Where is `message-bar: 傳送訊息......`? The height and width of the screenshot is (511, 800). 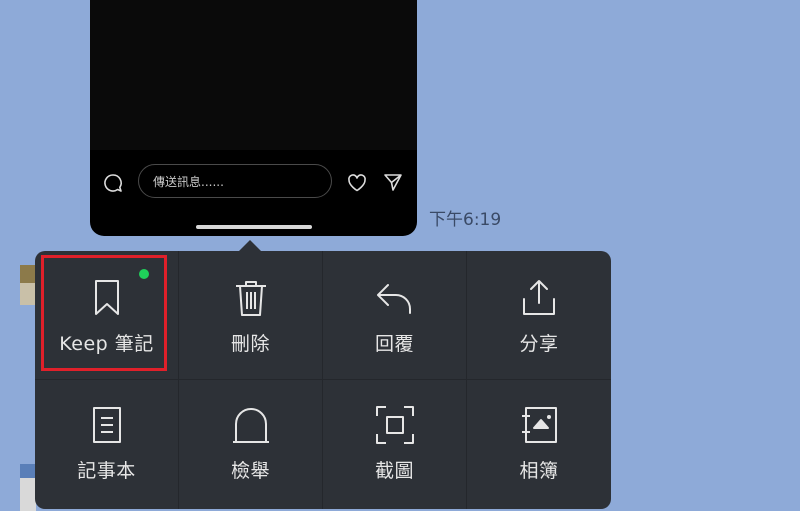 message-bar: 傳送訊息...... is located at coordinates (253, 182).